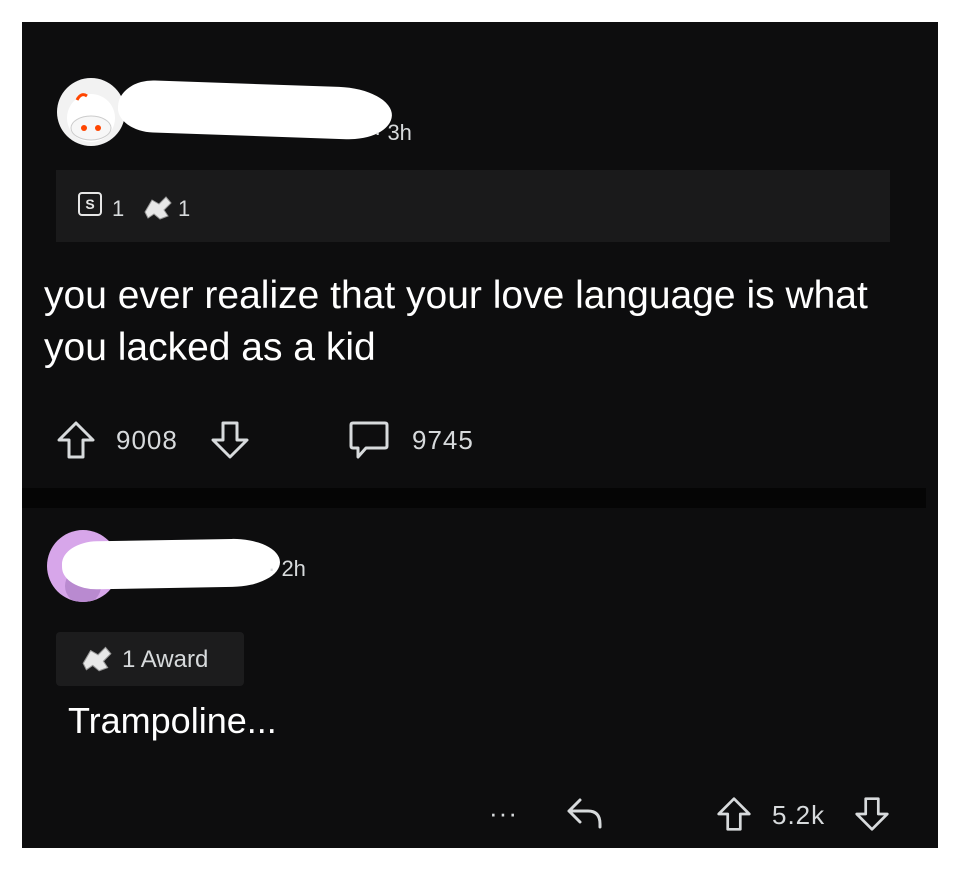 The height and width of the screenshot is (872, 960). What do you see at coordinates (872, 814) in the screenshot?
I see `comment-downvote-icon` at bounding box center [872, 814].